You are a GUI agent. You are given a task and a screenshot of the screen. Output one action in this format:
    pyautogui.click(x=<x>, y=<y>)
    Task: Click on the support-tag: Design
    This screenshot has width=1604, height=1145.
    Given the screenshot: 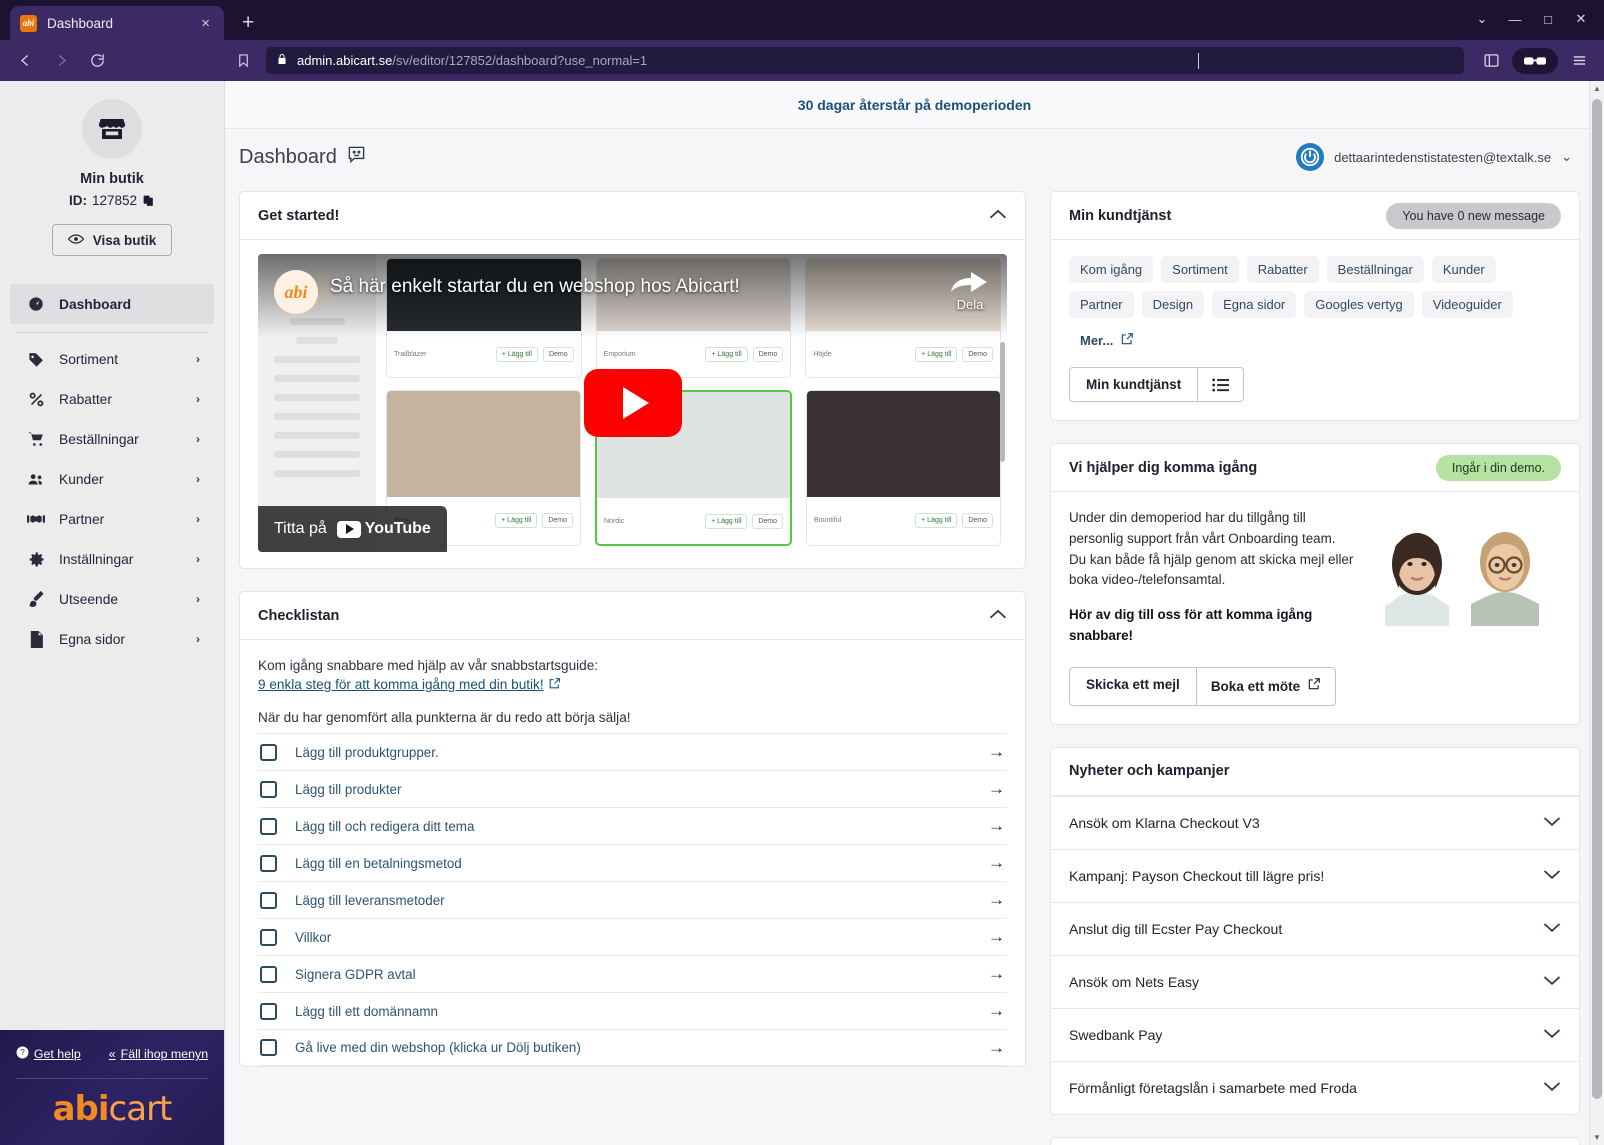 What is the action you would take?
    pyautogui.click(x=1173, y=304)
    